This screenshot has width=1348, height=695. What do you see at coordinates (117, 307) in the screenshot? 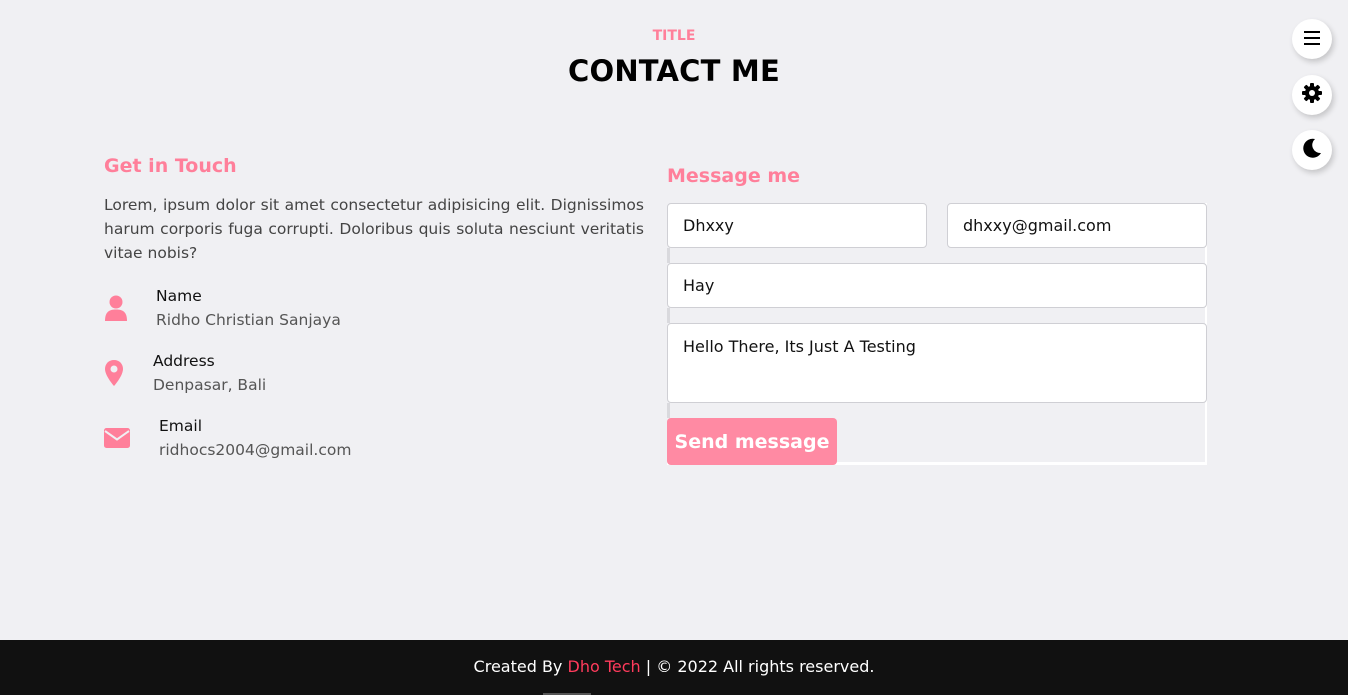
I see `user-icon` at bounding box center [117, 307].